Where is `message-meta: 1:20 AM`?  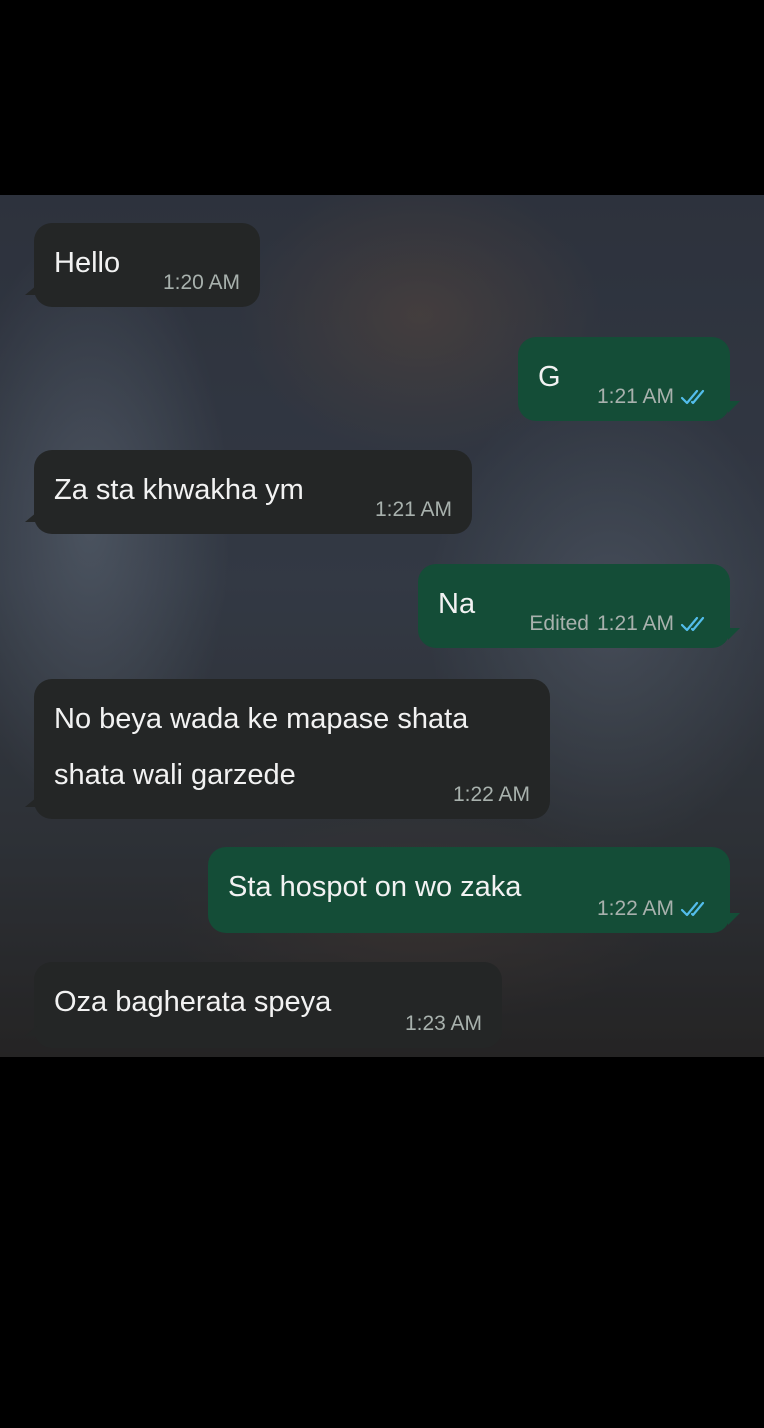
message-meta: 1:20 AM is located at coordinates (201, 283).